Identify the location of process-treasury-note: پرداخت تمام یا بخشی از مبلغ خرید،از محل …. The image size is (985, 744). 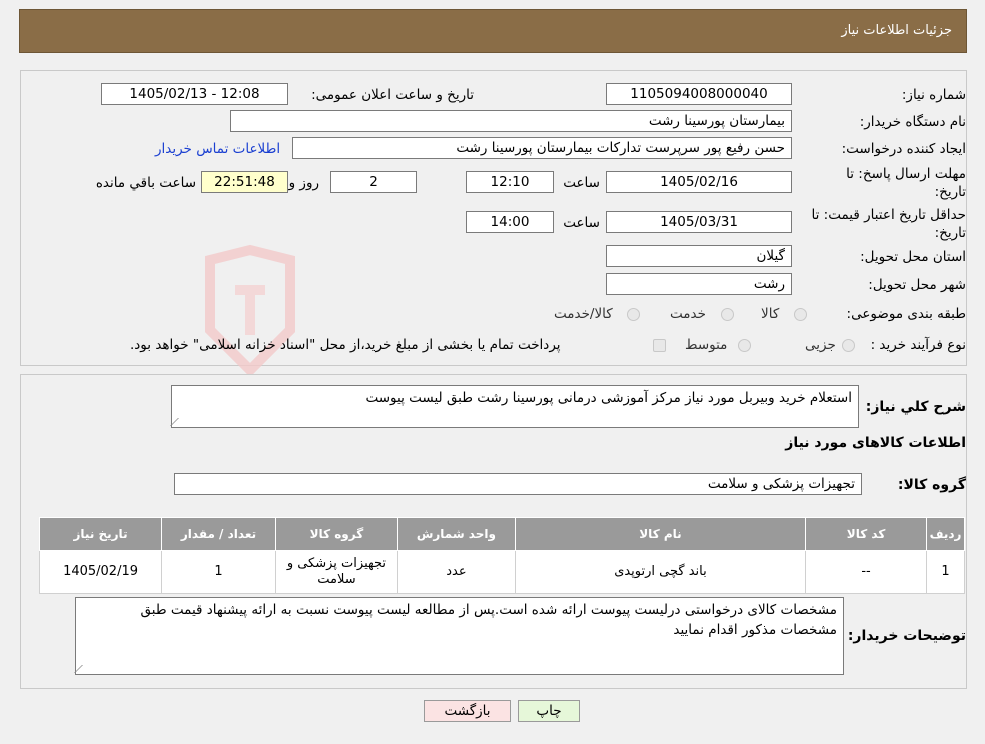
(345, 345).